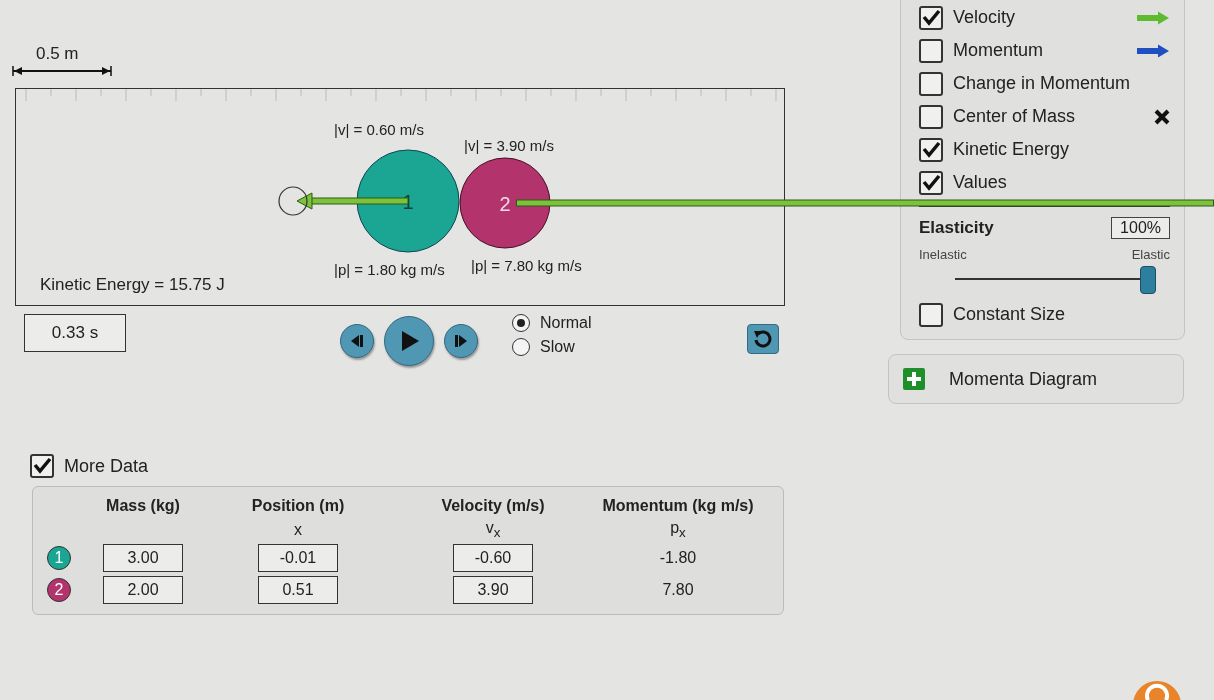 This screenshot has width=1214, height=700. Describe the element at coordinates (59, 590) in the screenshot. I see `ball-badge: 2` at that location.